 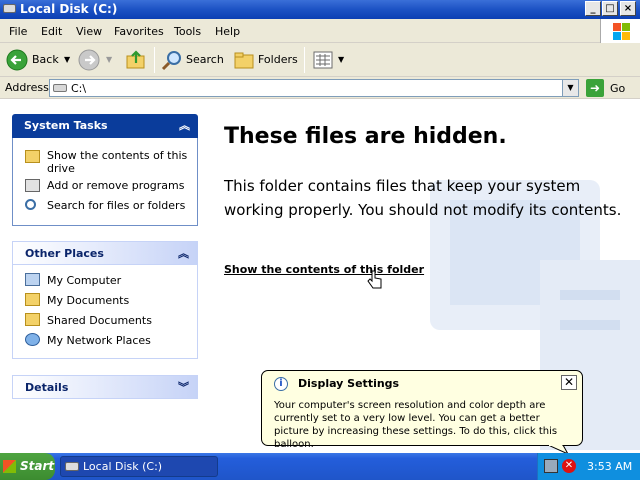 I want to click on close-button: ×, so click(x=628, y=8).